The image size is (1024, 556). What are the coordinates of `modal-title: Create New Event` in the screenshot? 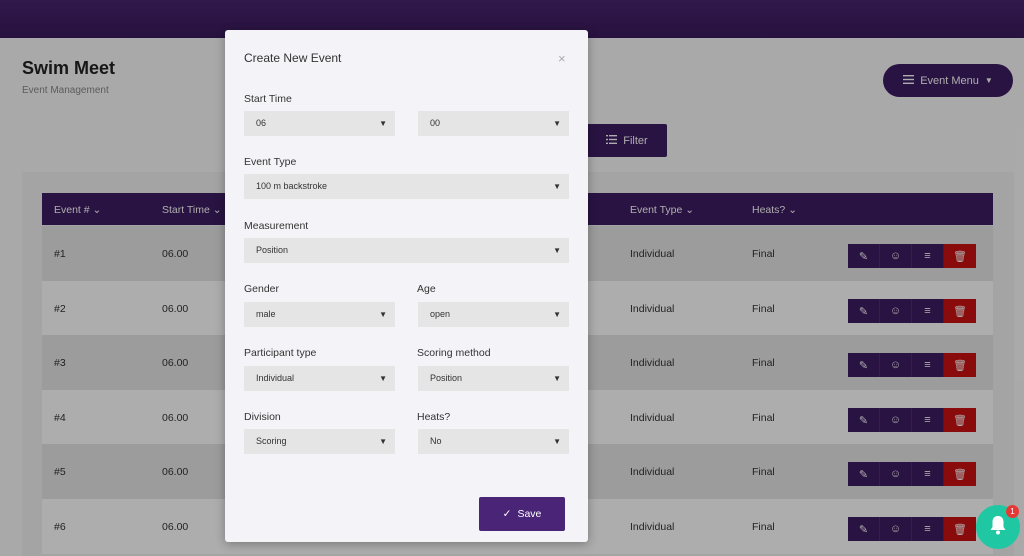 It's located at (293, 58).